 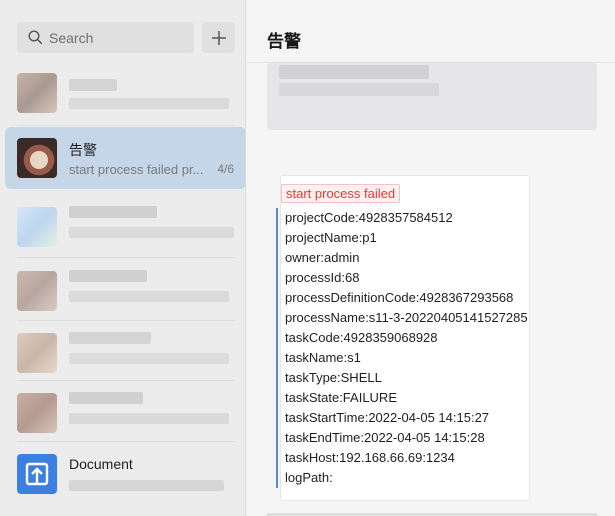 What do you see at coordinates (361, 337) in the screenshot?
I see `alert-field: taskCode:4928359068928` at bounding box center [361, 337].